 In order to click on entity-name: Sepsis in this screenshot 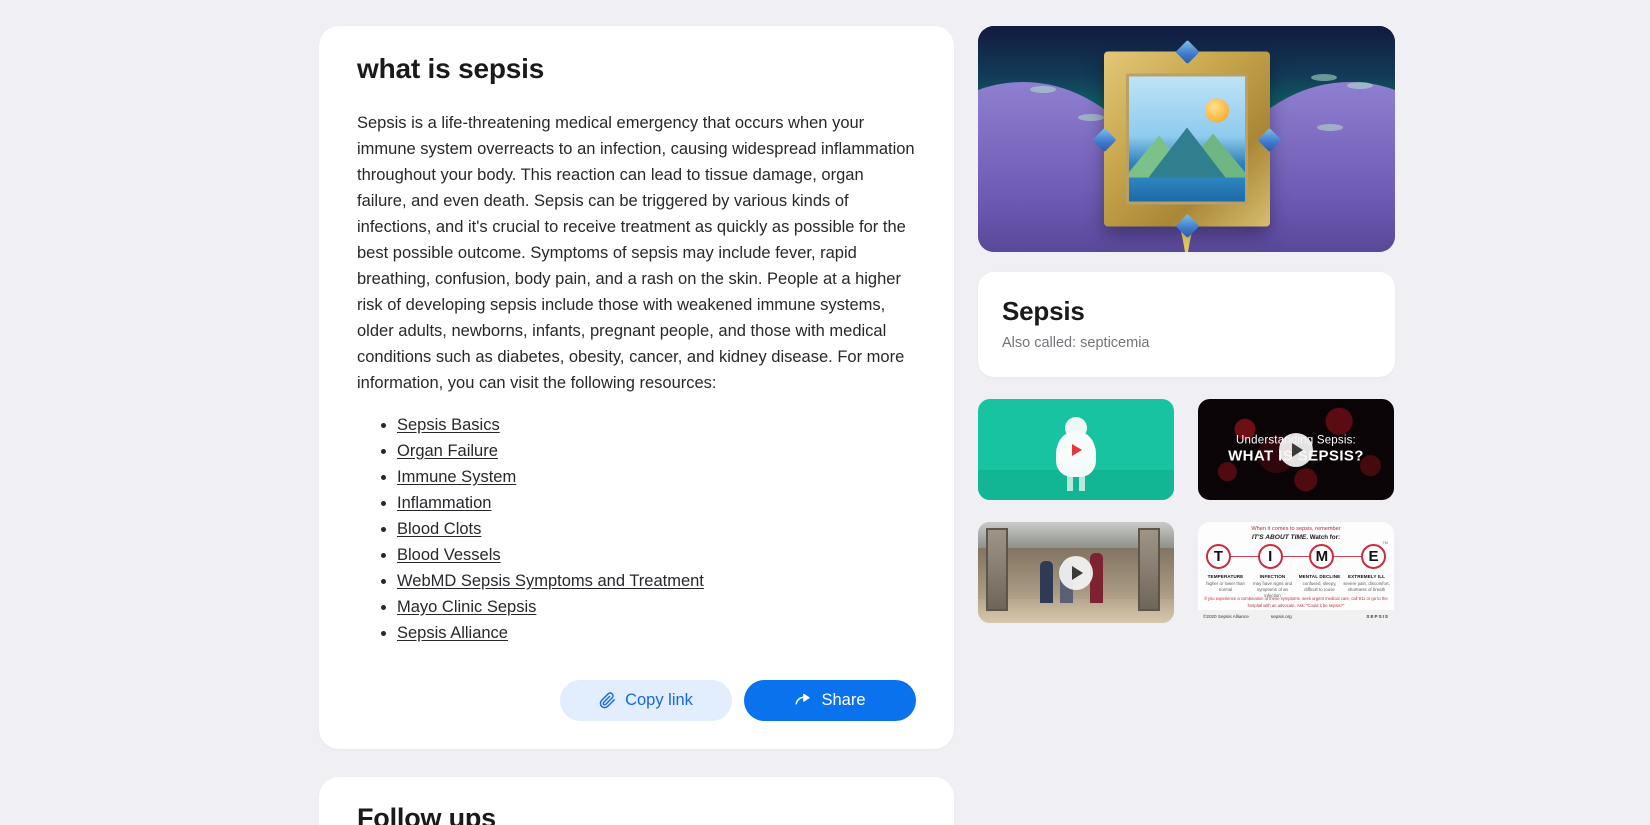, I will do `click(1043, 311)`.